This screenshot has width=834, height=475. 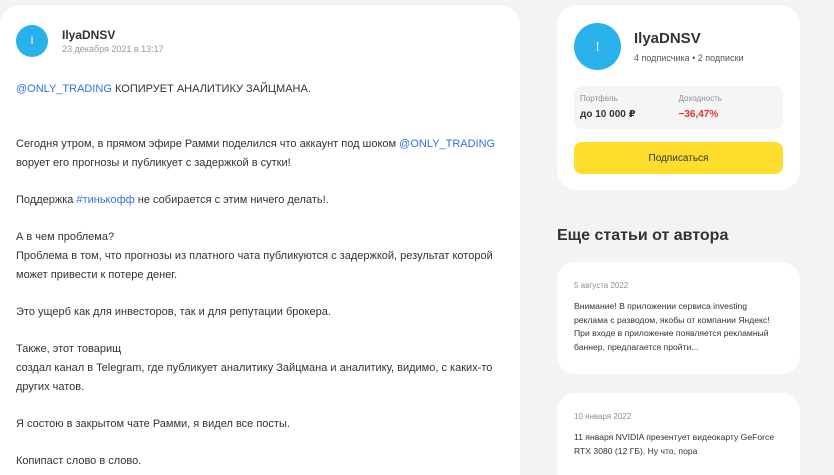 What do you see at coordinates (105, 200) in the screenshot?
I see `hashtag-link: #тинькофф` at bounding box center [105, 200].